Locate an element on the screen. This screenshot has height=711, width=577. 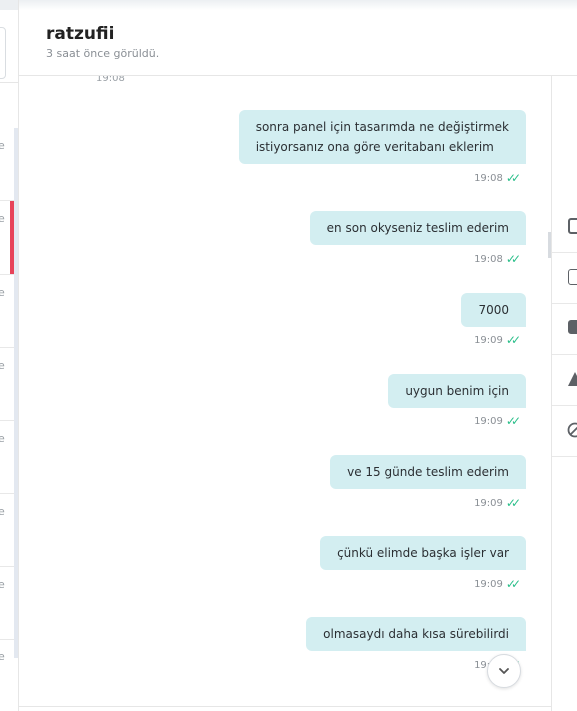
message-text-line: ve 15 günde teslim ederim is located at coordinates (428, 472).